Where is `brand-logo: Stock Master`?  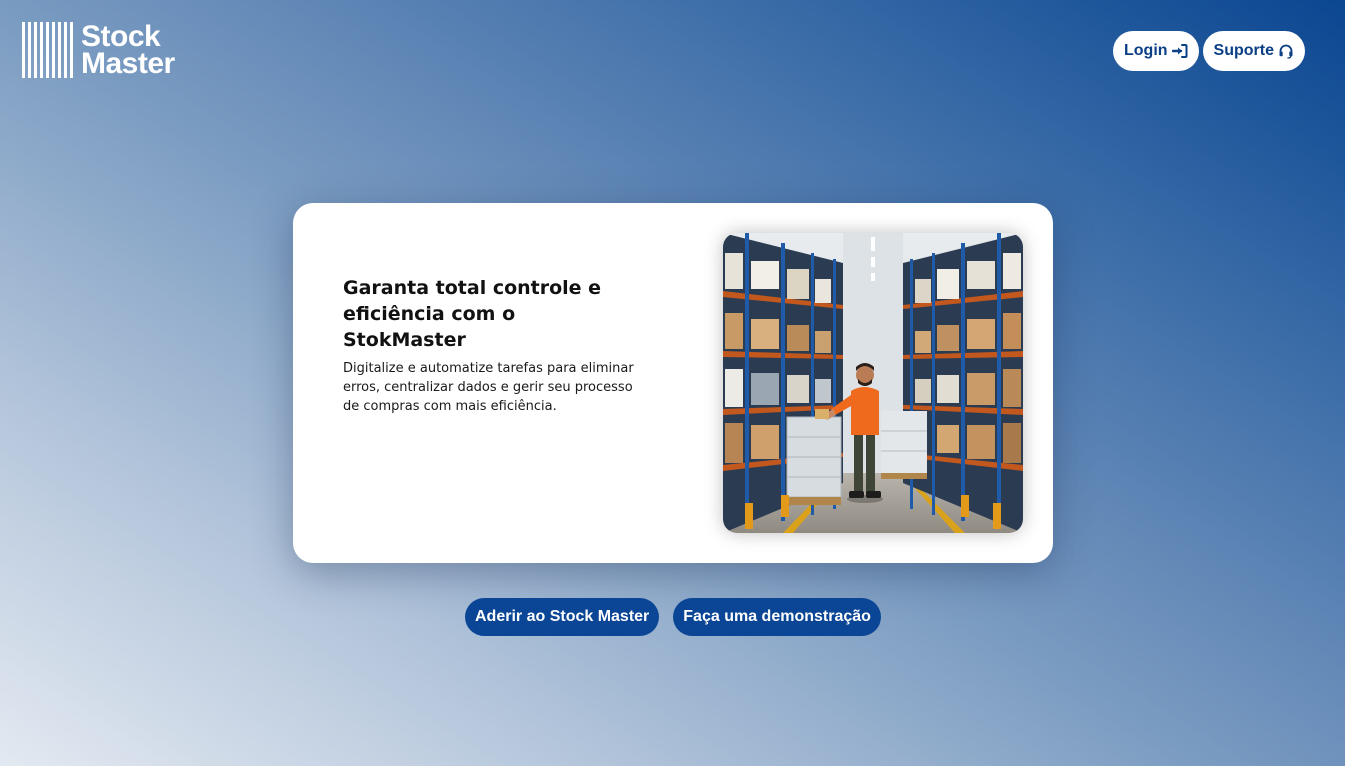 brand-logo: Stock Master is located at coordinates (98, 50).